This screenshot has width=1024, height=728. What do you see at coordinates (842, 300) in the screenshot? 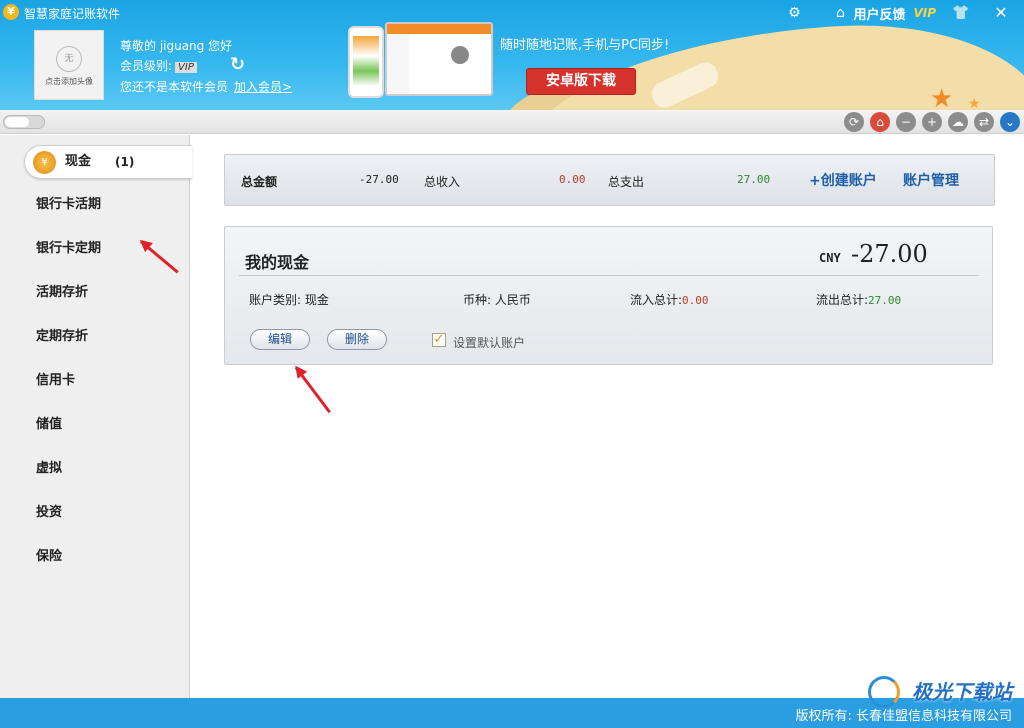
I see `outflow-label: 流出总计:` at bounding box center [842, 300].